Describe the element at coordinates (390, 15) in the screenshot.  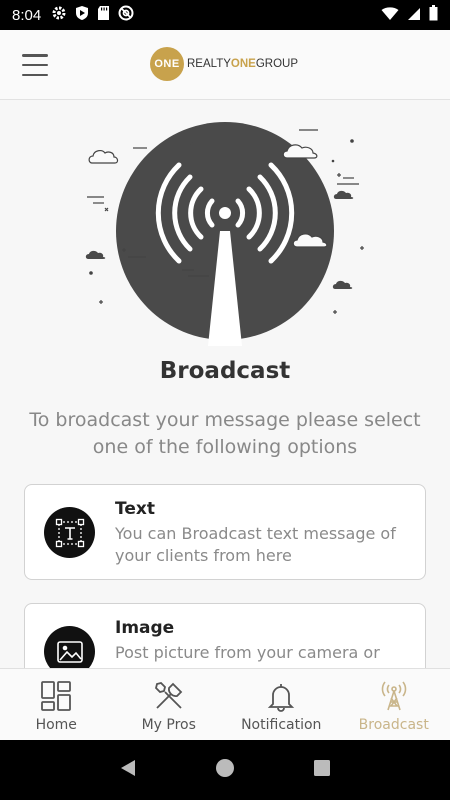
I see `wifi-icon` at that location.